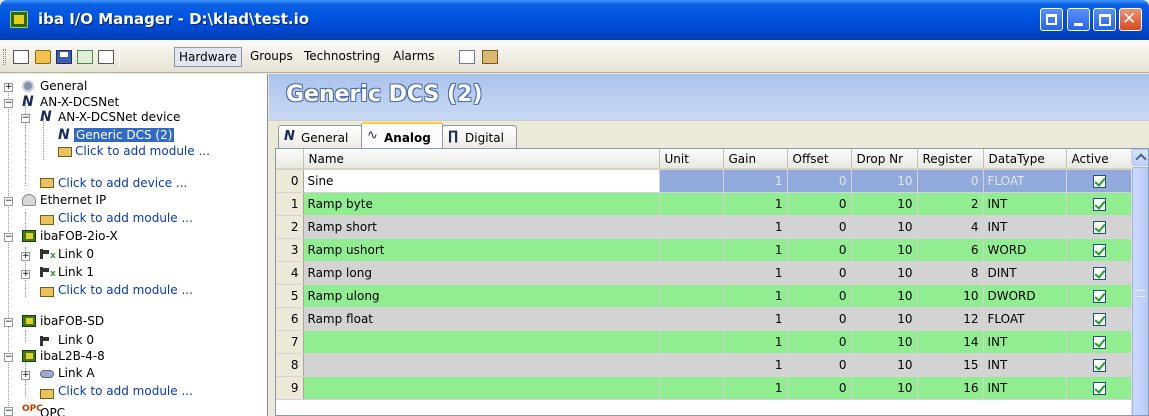 The width and height of the screenshot is (1149, 416). What do you see at coordinates (1078, 19) in the screenshot?
I see `minimize-button` at bounding box center [1078, 19].